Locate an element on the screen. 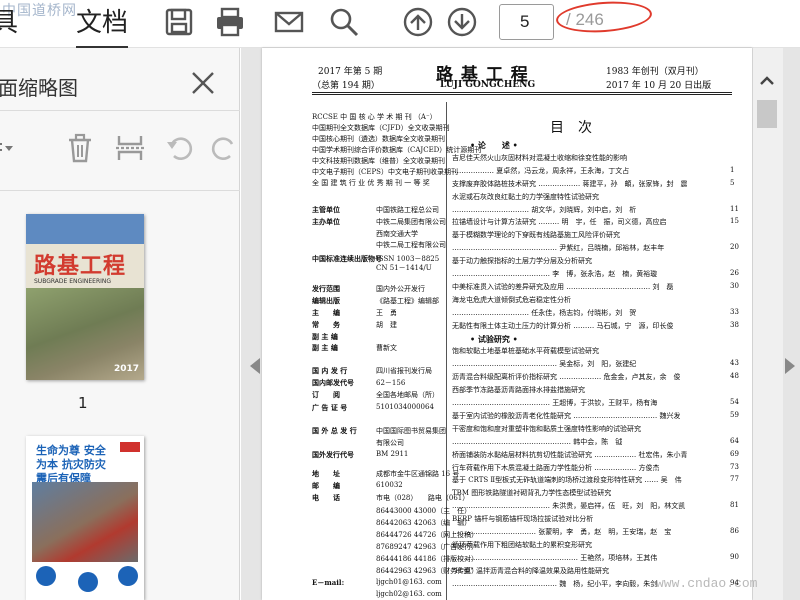 The height and width of the screenshot is (600, 800). vertical-scrollbar is located at coordinates (768, 324).